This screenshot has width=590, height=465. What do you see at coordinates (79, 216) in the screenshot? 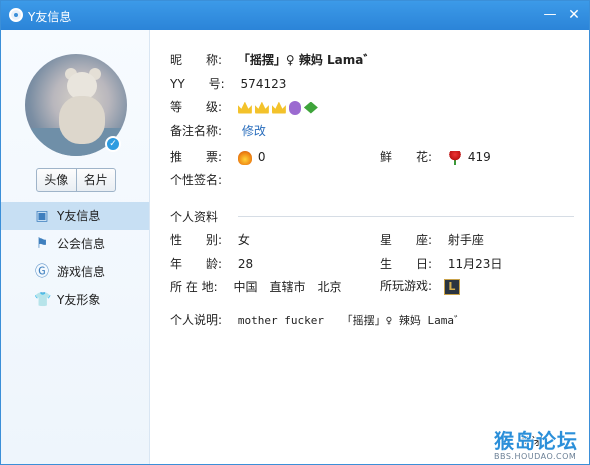
I see `sidebar-item-label: Y友信息` at bounding box center [79, 216].